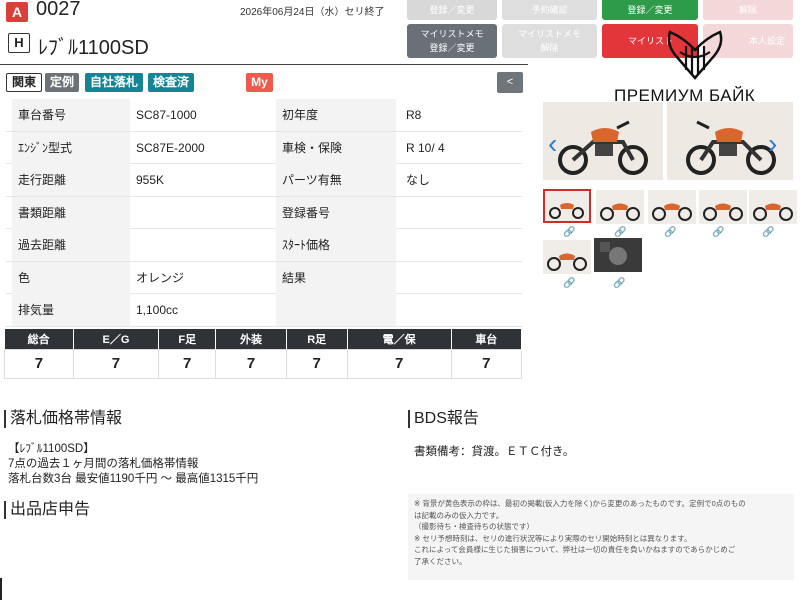 The width and height of the screenshot is (800, 600). I want to click on spec-label: ｴﾝｼﾞﾝ型式, so click(71, 147).